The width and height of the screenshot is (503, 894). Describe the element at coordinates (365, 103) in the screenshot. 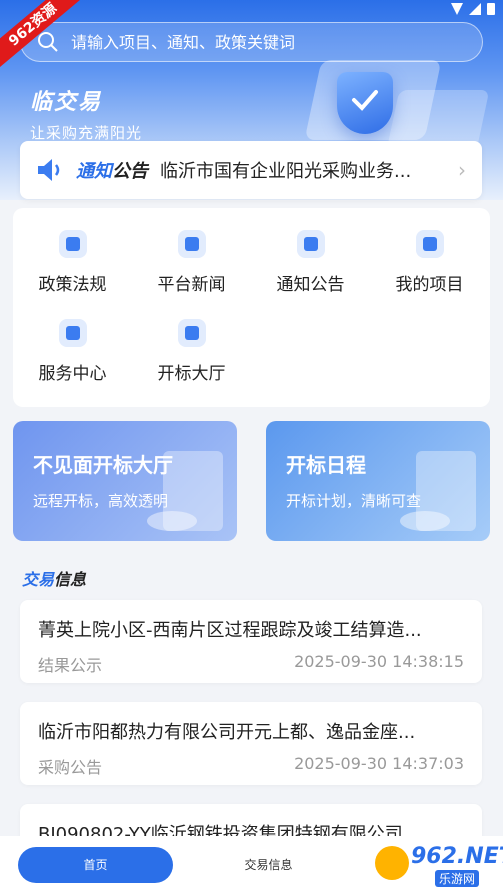

I see `shield-check-icon` at that location.